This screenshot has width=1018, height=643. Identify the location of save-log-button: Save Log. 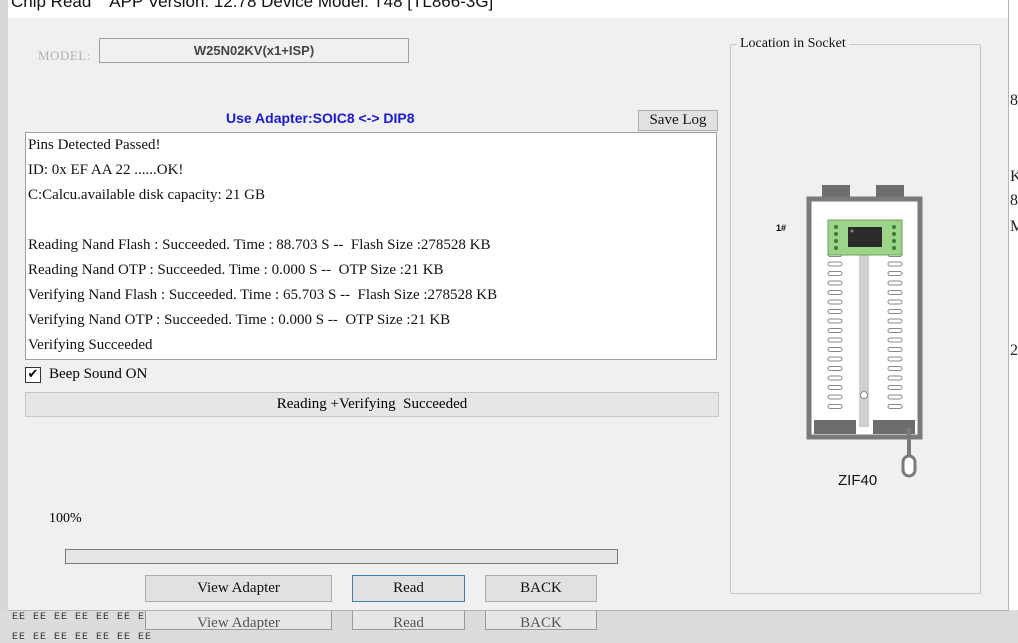
(678, 120).